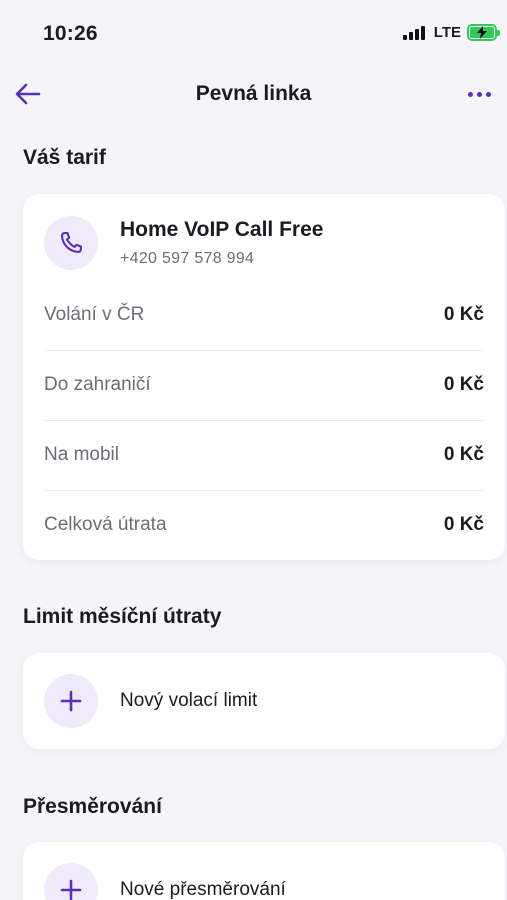  Describe the element at coordinates (264, 455) in the screenshot. I see `tariff-row-mobile: Na mobil 0 Kč` at that location.